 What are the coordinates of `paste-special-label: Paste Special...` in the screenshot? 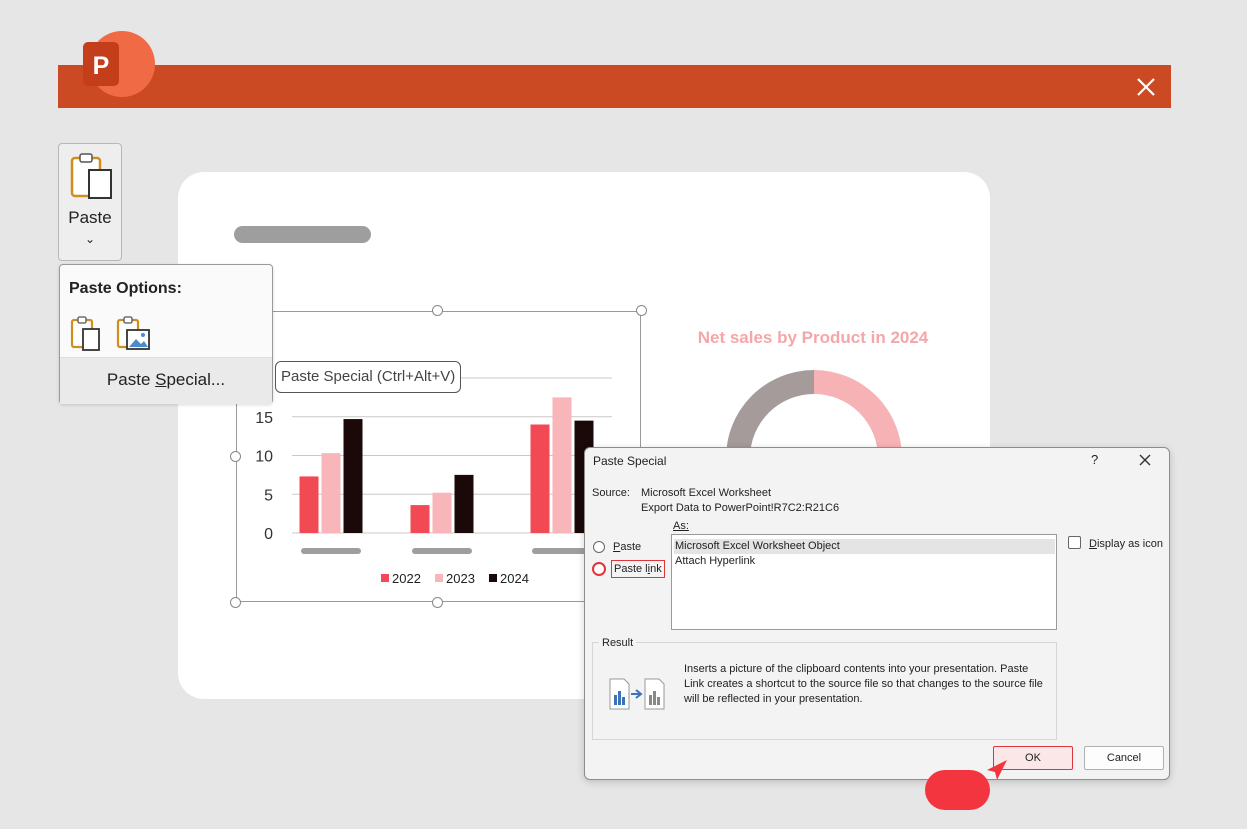 It's located at (166, 379).